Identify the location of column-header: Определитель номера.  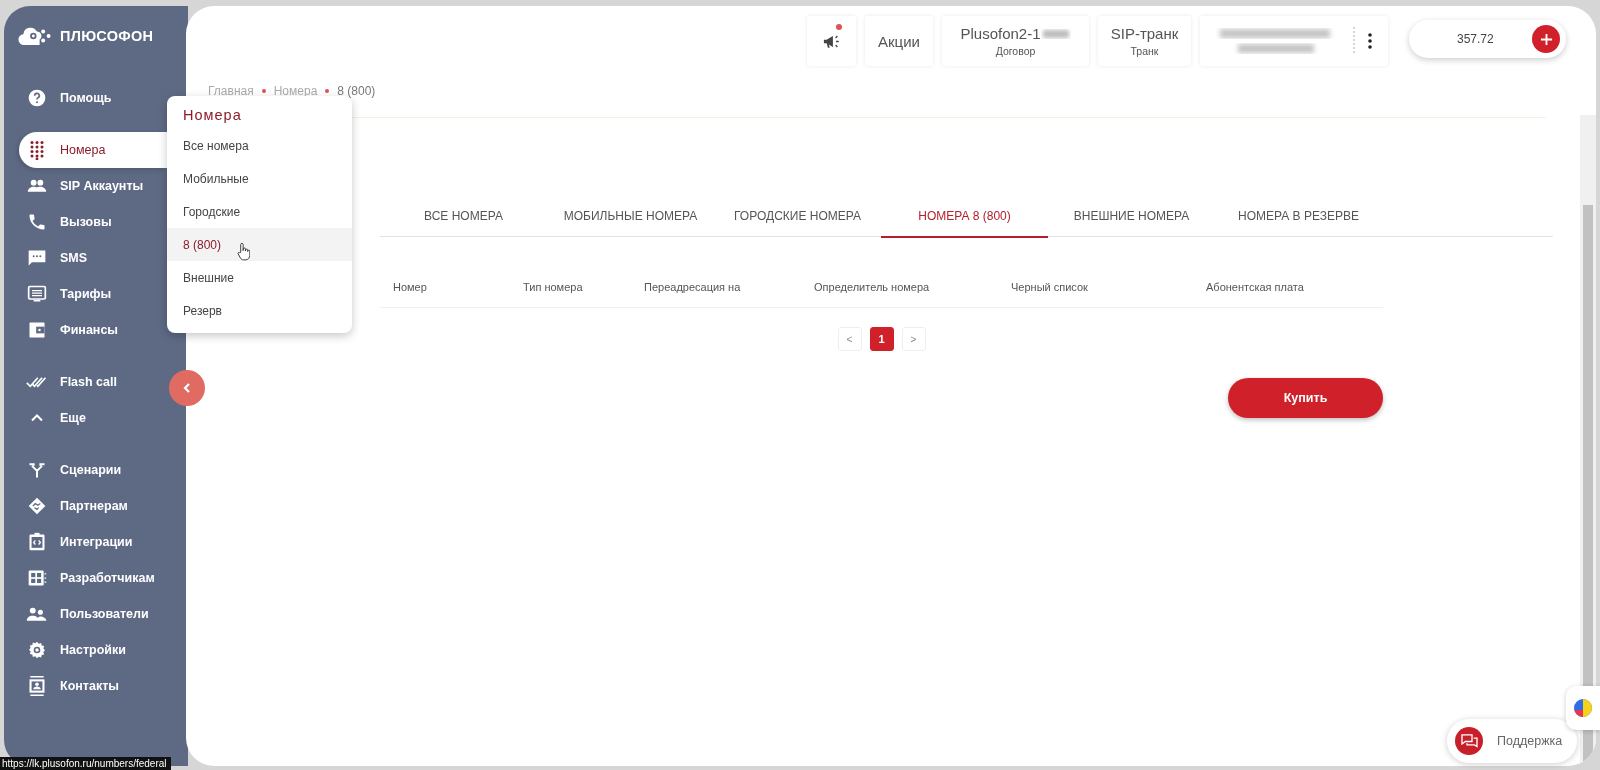
(872, 287).